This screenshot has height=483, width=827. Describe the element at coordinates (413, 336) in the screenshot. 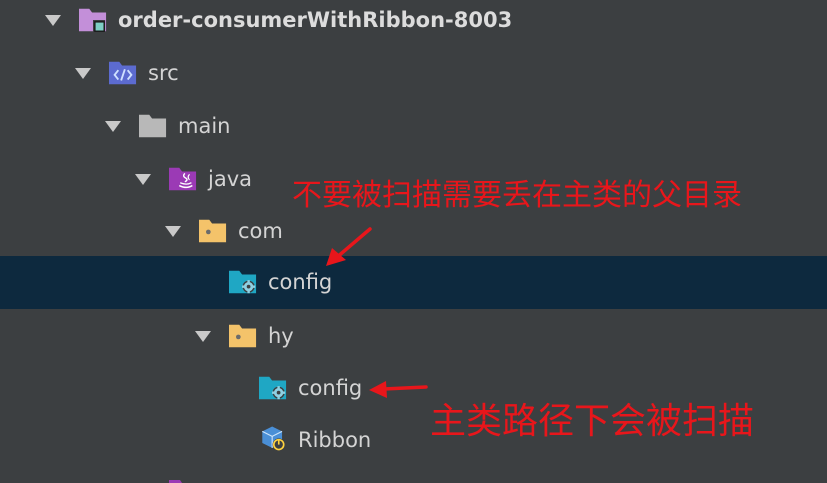

I see `tree-row-hy: hy` at that location.